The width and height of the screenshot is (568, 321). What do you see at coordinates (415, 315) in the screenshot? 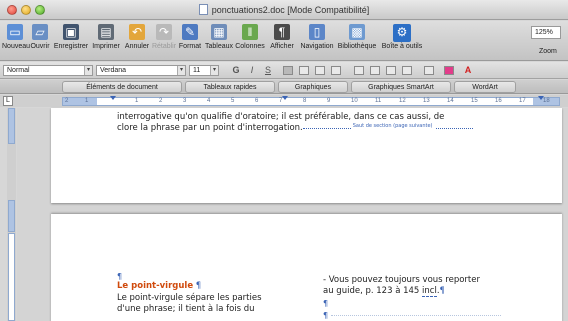
I see `dotted-leader` at bounding box center [415, 315].